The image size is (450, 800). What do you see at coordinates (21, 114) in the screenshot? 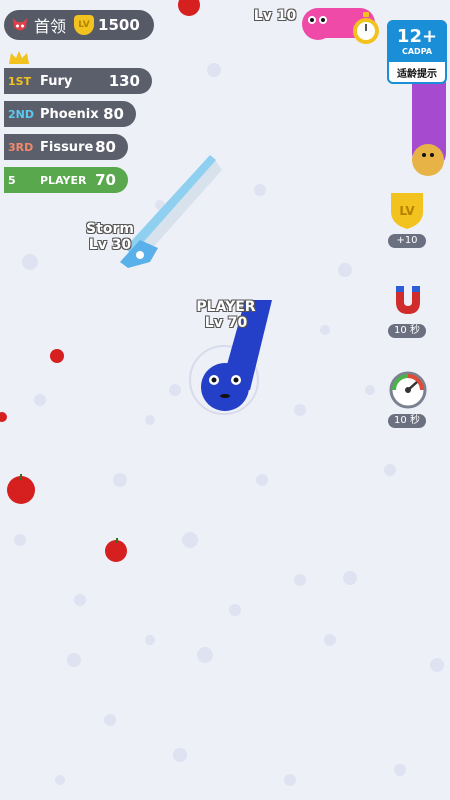
I see `rank-label: 2ND` at bounding box center [21, 114].